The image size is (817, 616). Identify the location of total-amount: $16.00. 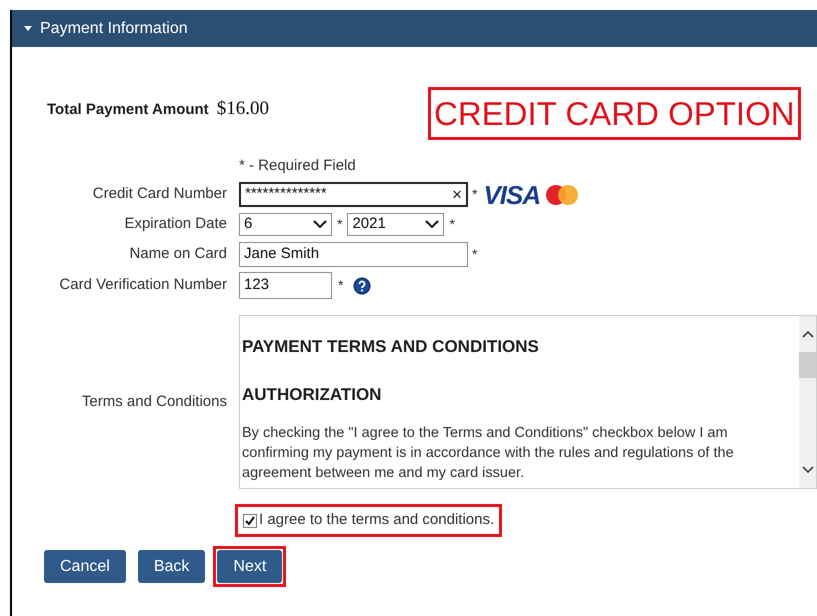
(242, 108).